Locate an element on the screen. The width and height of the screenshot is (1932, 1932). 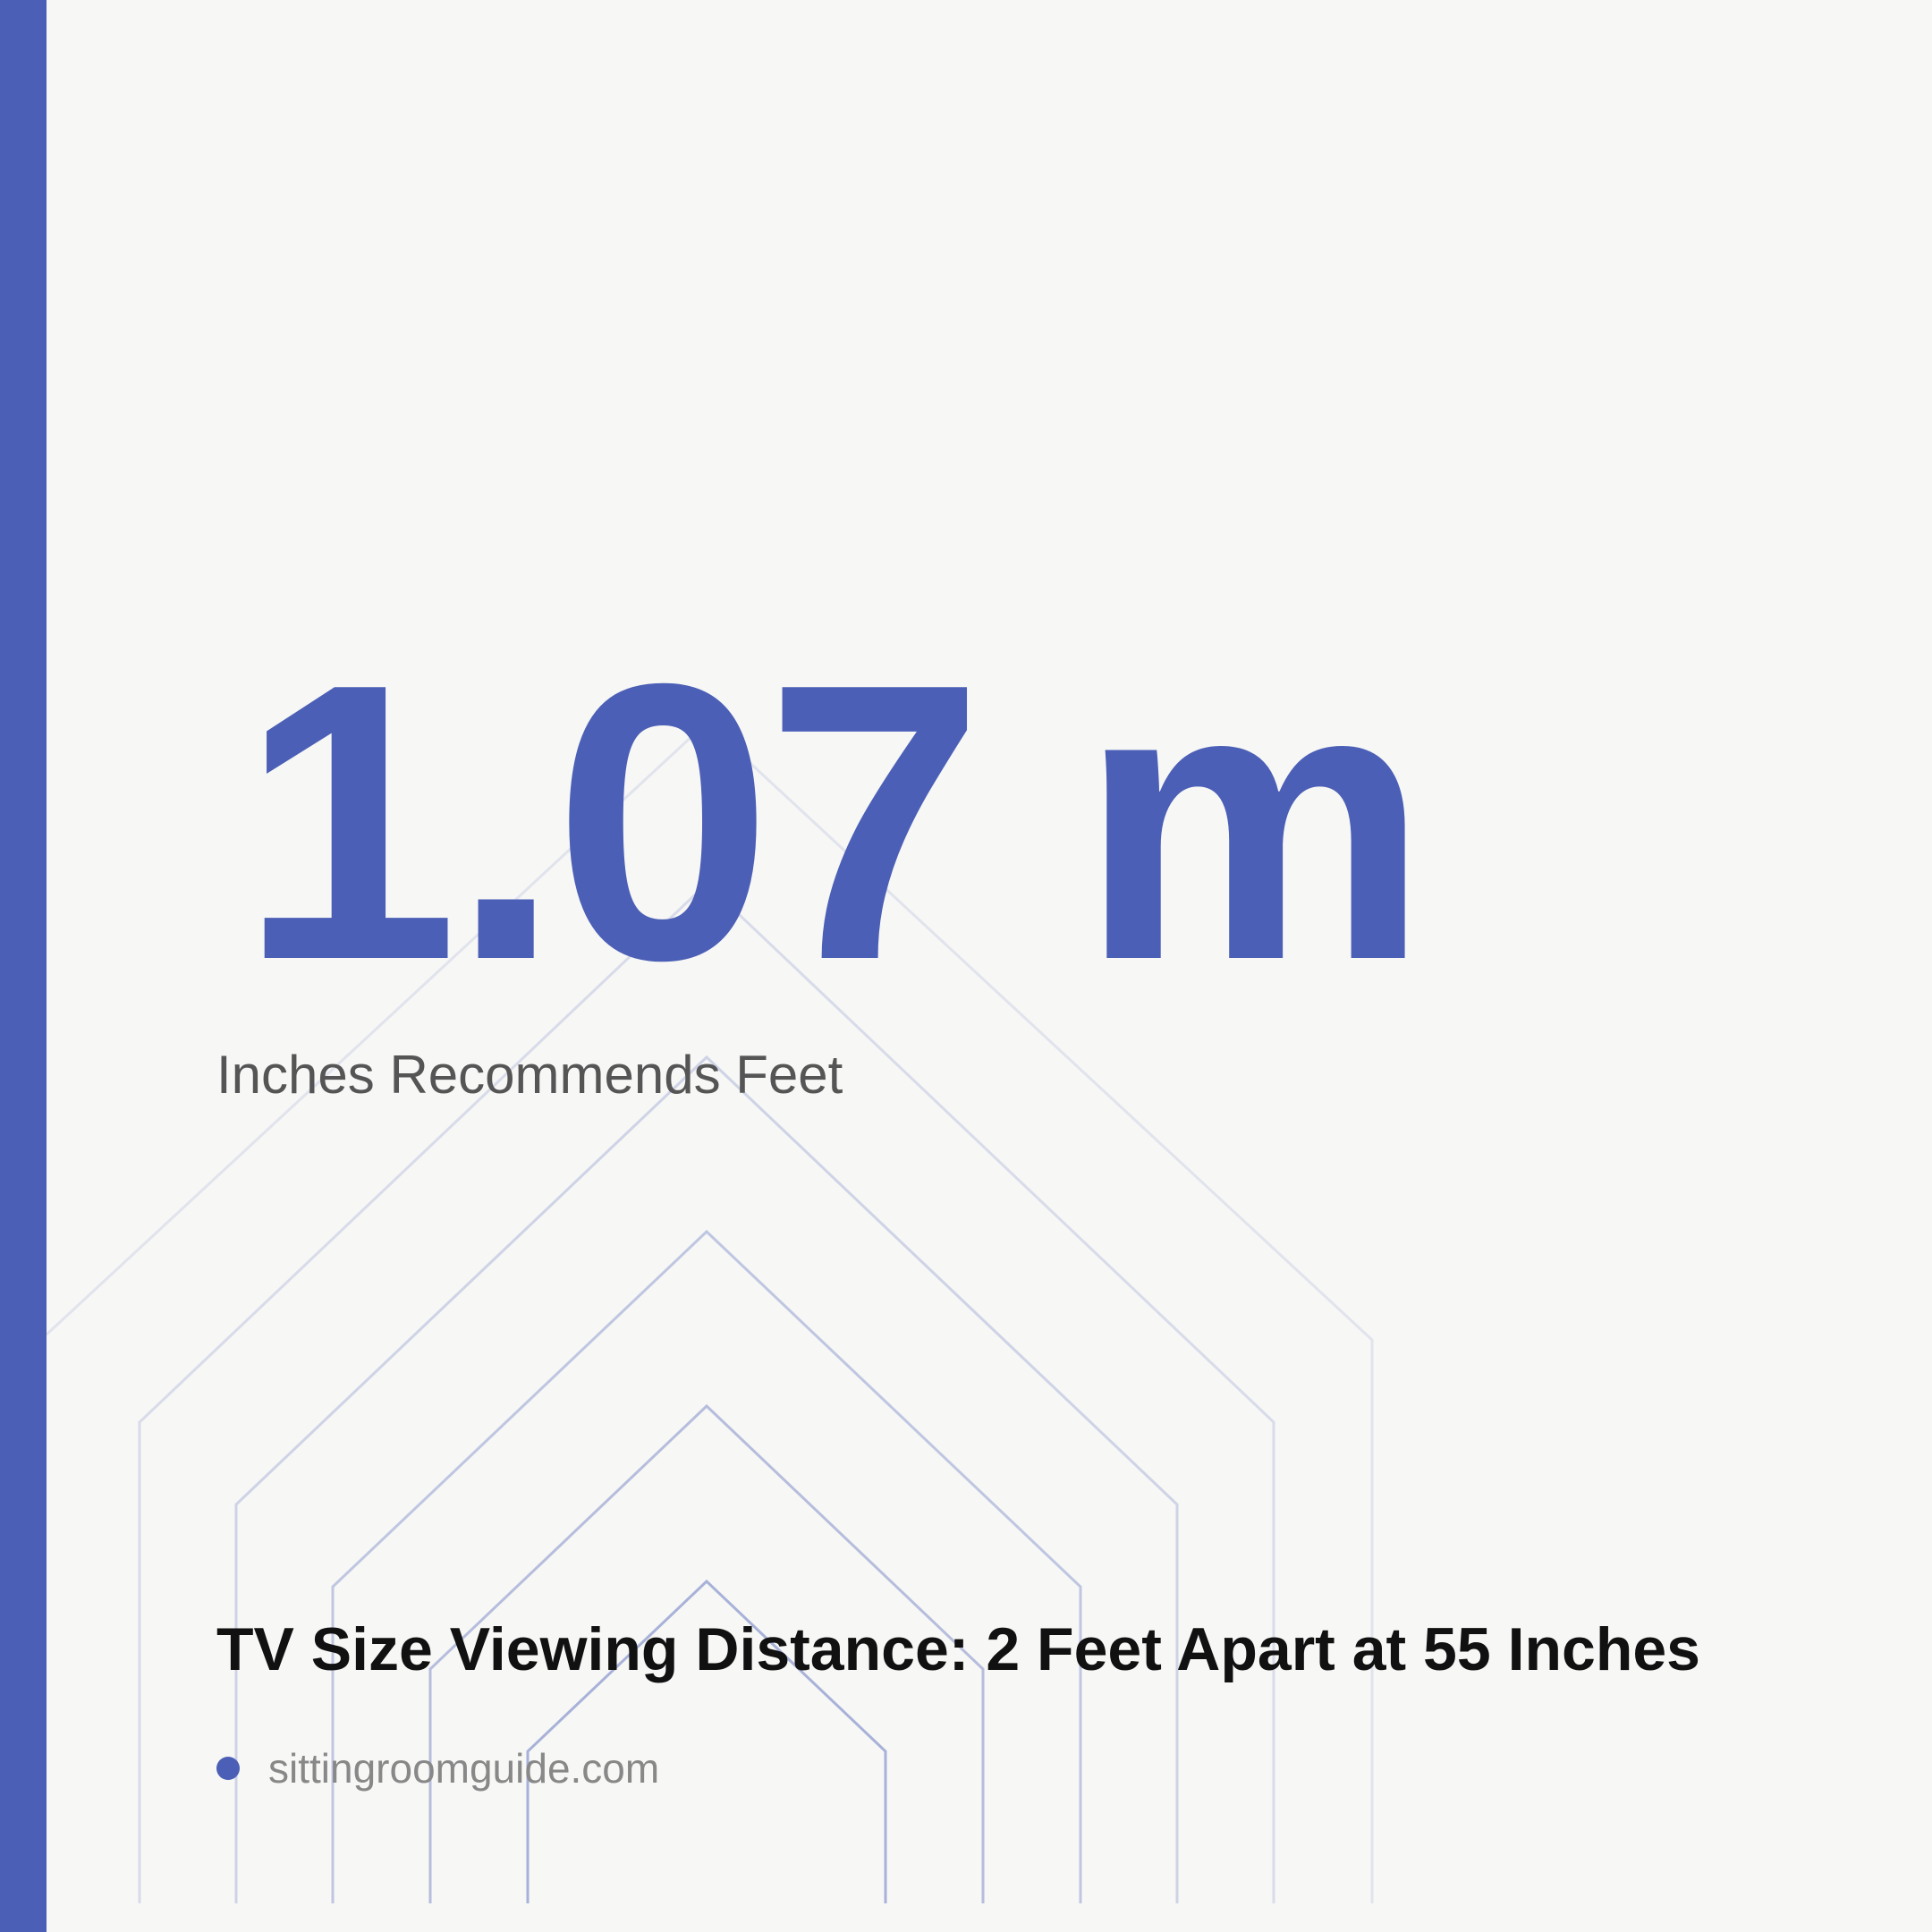
source-label: sittingroomguide.com is located at coordinates (464, 1768).